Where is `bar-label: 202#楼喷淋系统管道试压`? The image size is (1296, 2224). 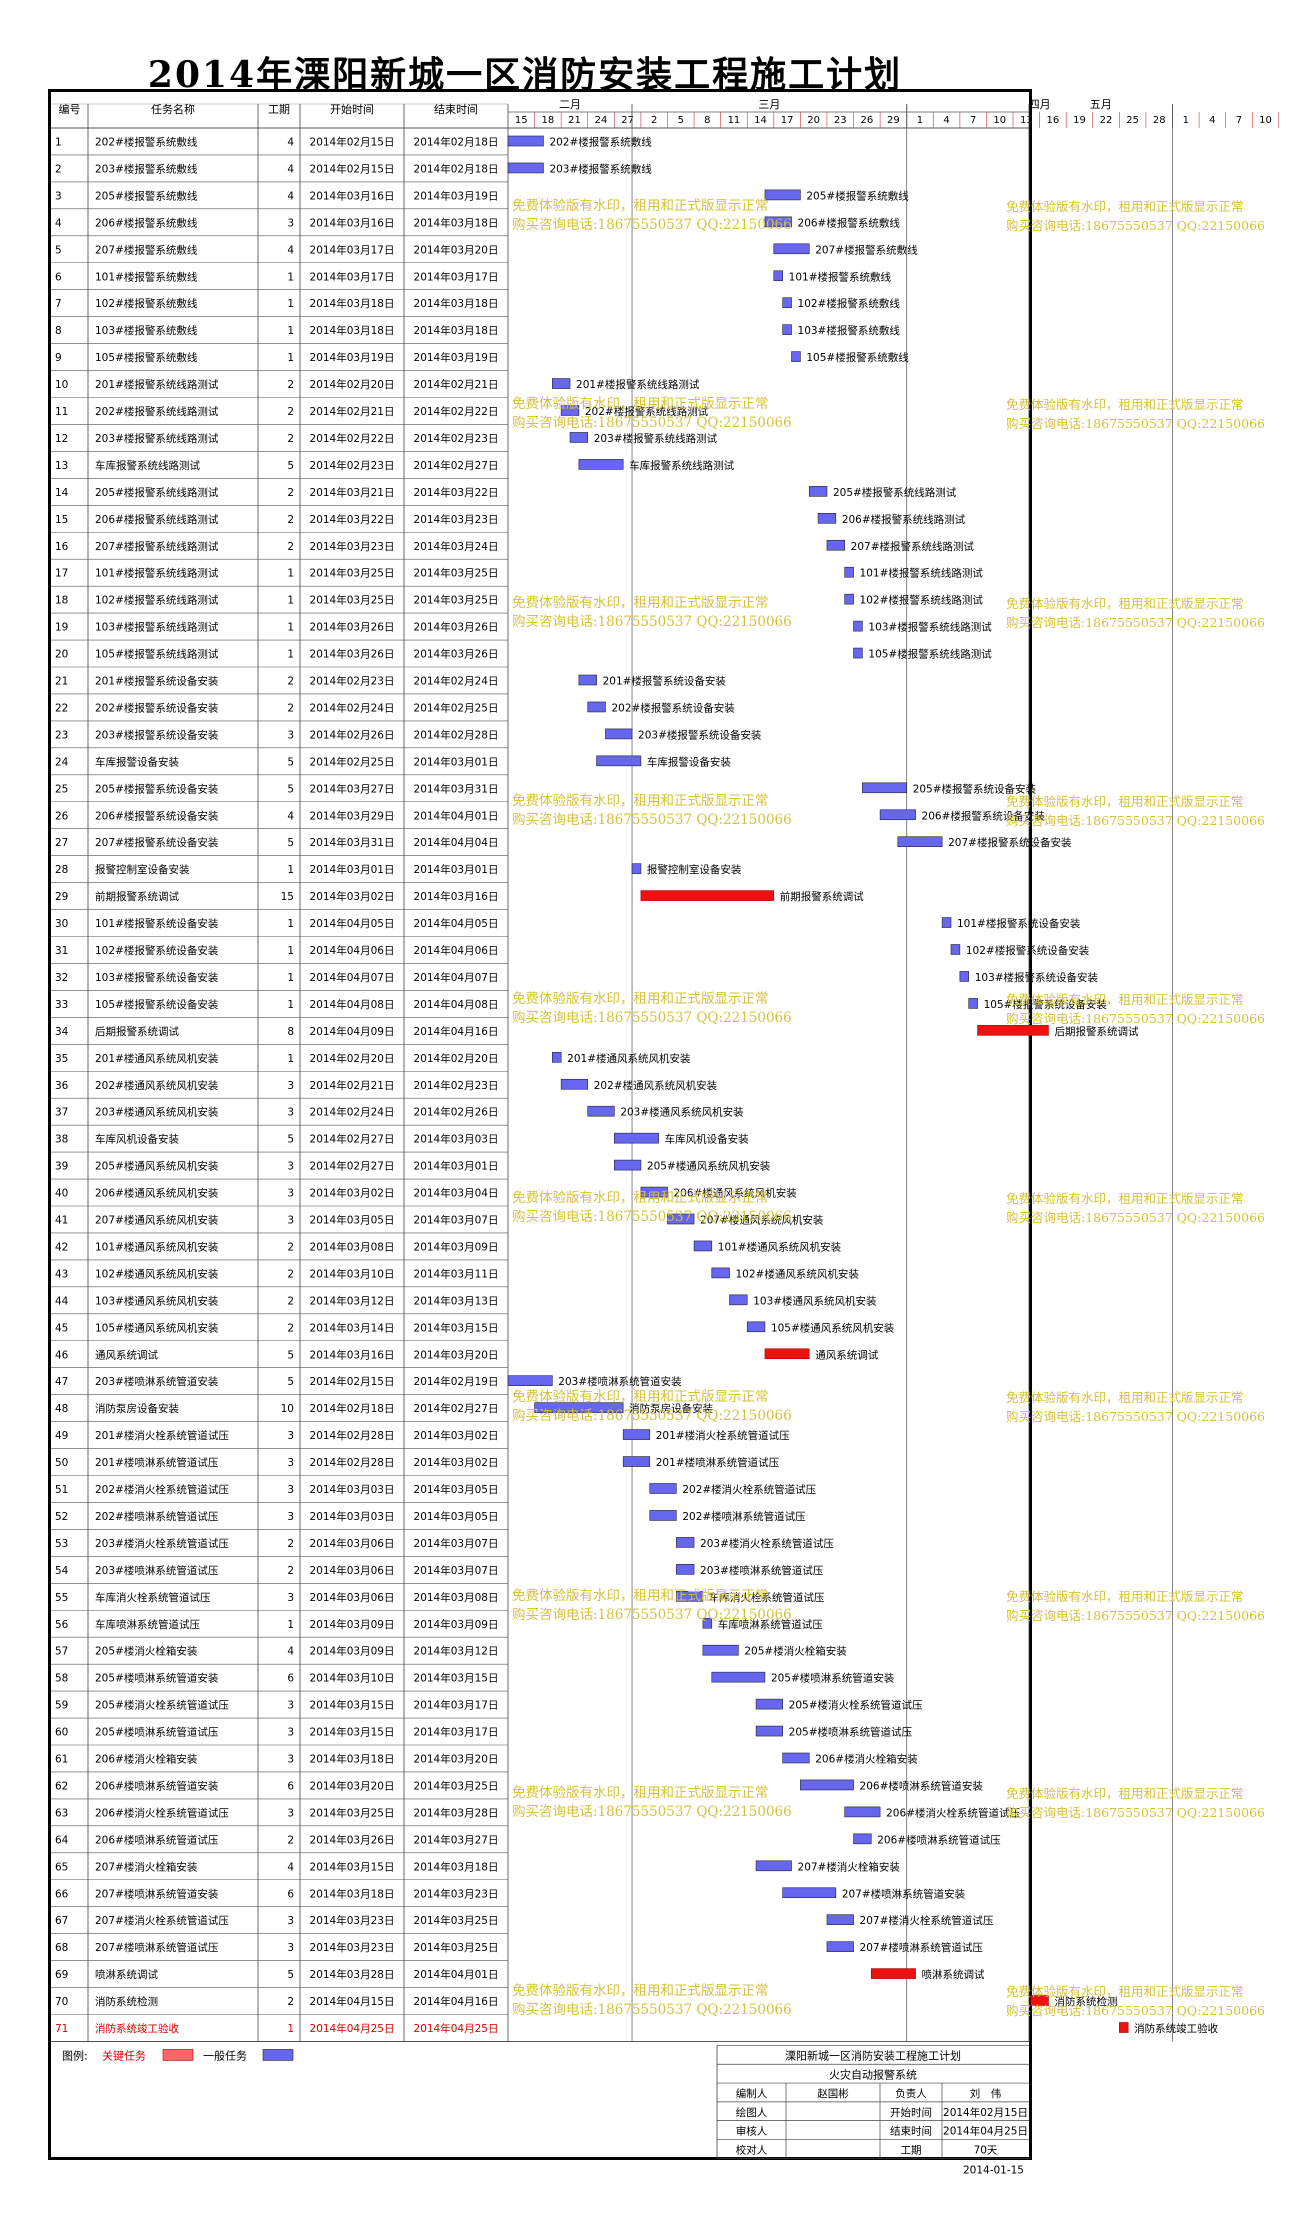 bar-label: 202#楼喷淋系统管道试压 is located at coordinates (744, 1516).